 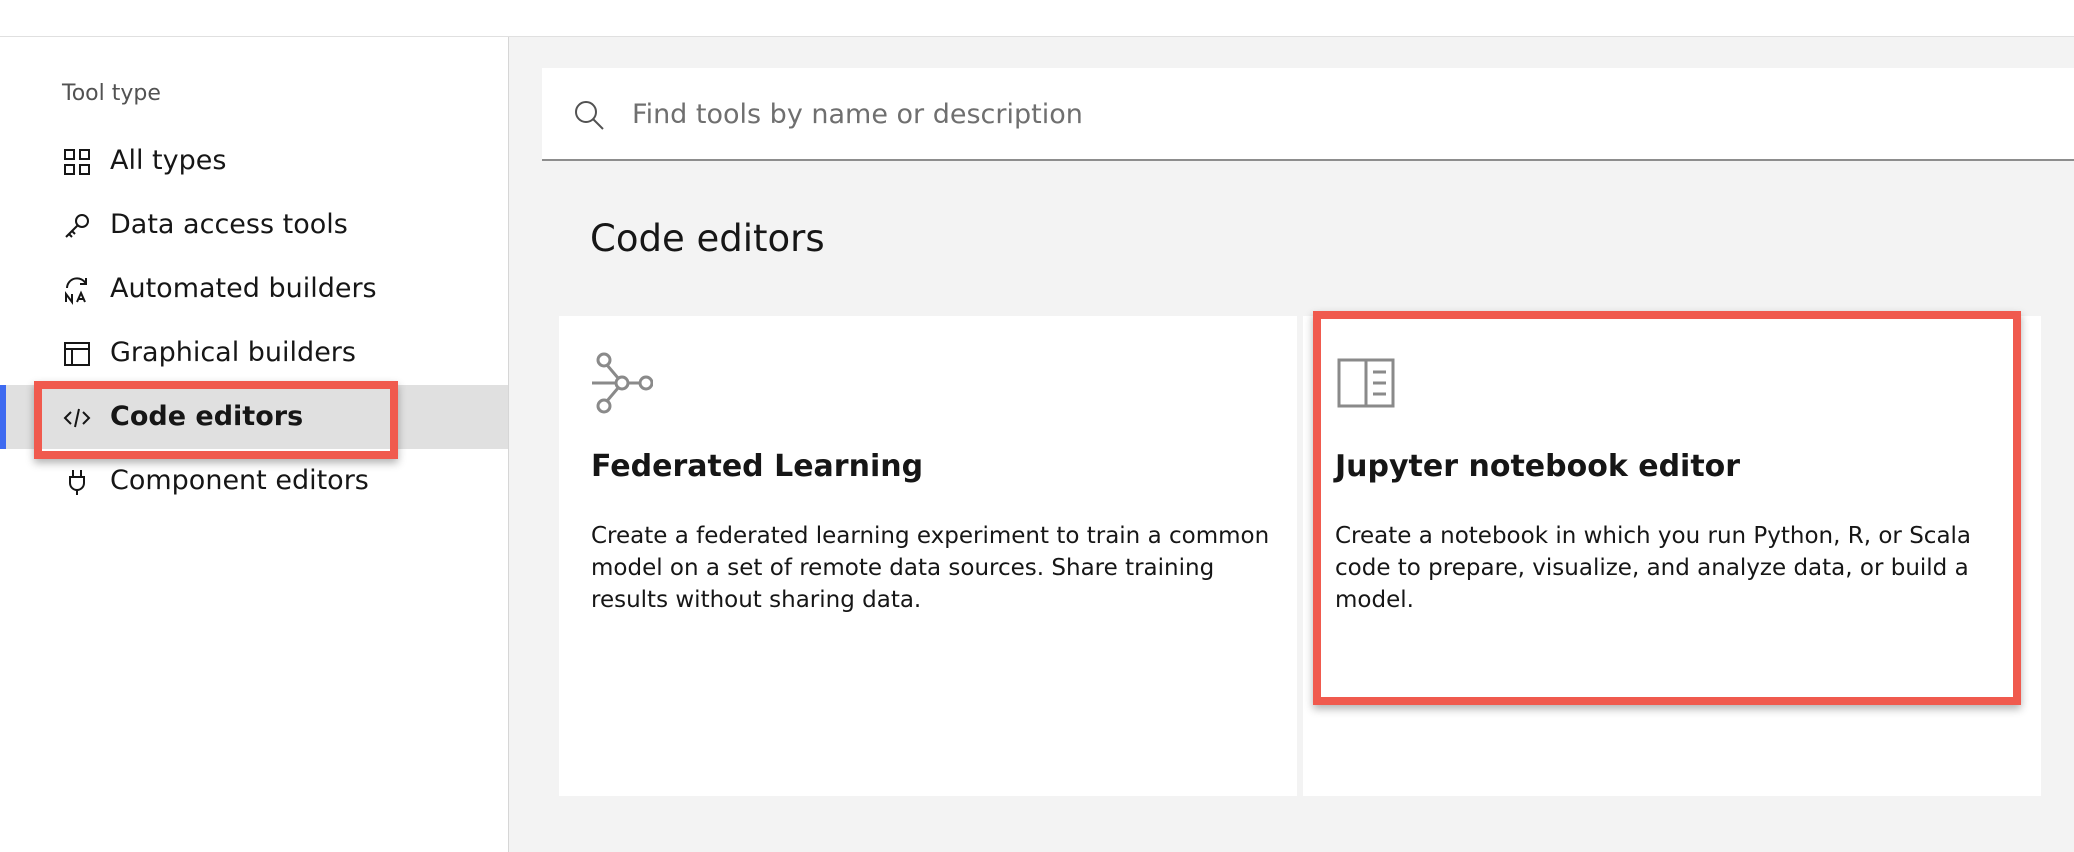 I want to click on sidebar-item-graphical-builders: Graphical builders, so click(x=254, y=353).